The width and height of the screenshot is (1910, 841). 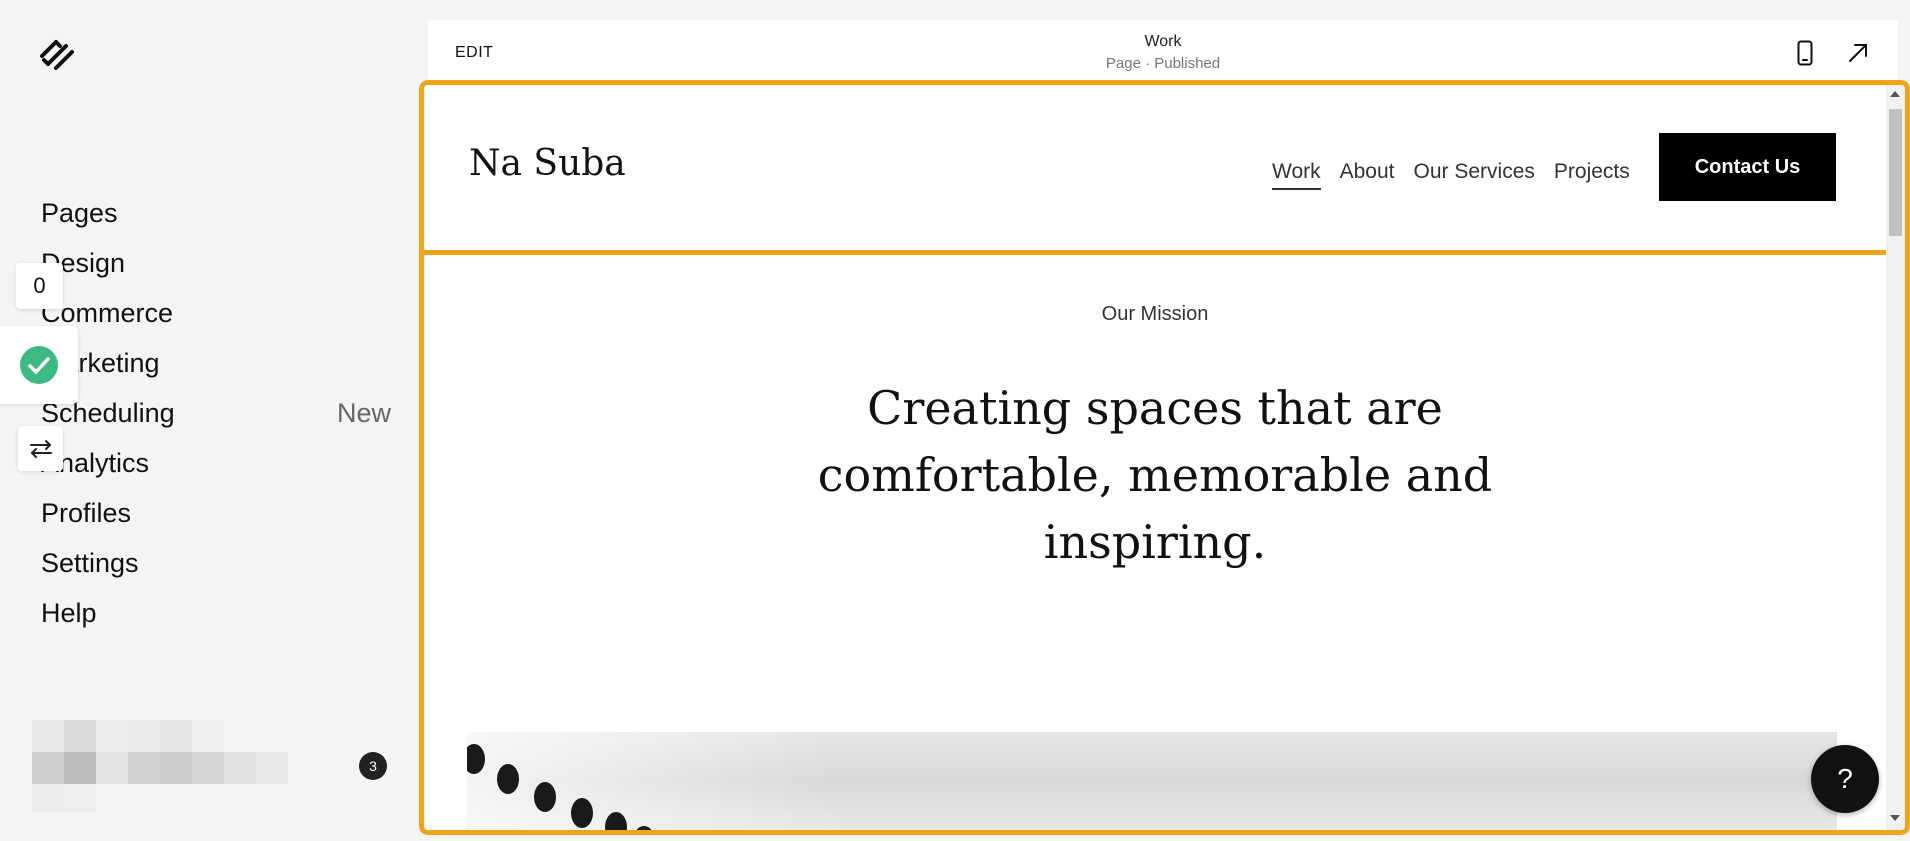 I want to click on nav-item-settings: Settings, so click(x=216, y=563).